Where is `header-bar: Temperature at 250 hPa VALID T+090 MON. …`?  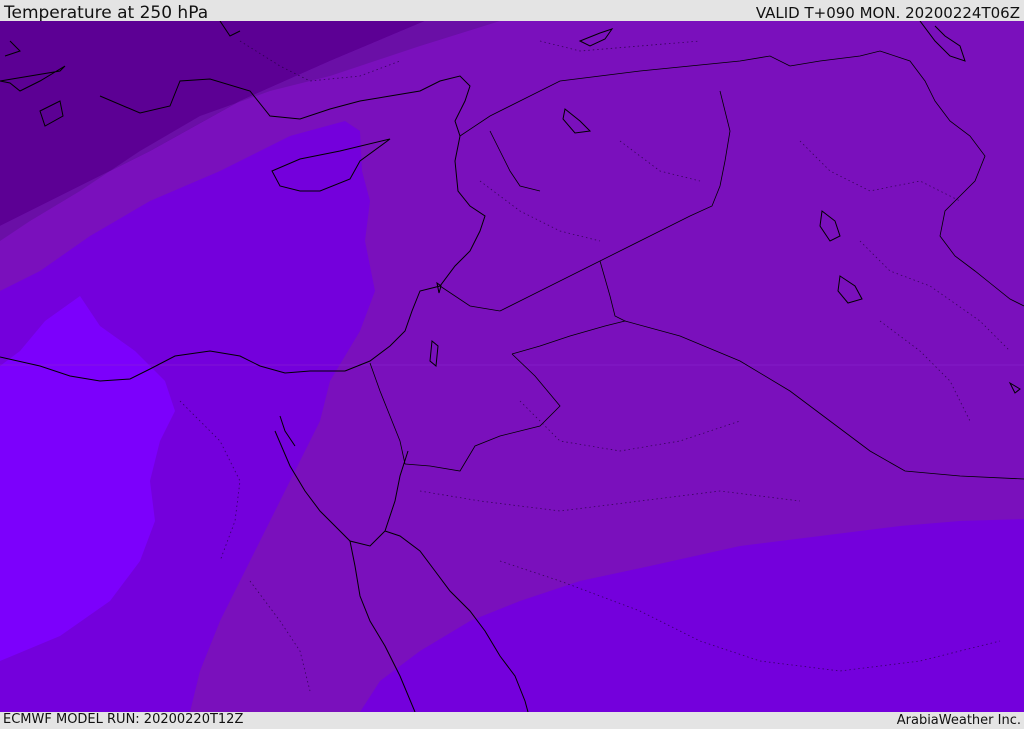 header-bar: Temperature at 250 hPa VALID T+090 MON. … is located at coordinates (512, 11).